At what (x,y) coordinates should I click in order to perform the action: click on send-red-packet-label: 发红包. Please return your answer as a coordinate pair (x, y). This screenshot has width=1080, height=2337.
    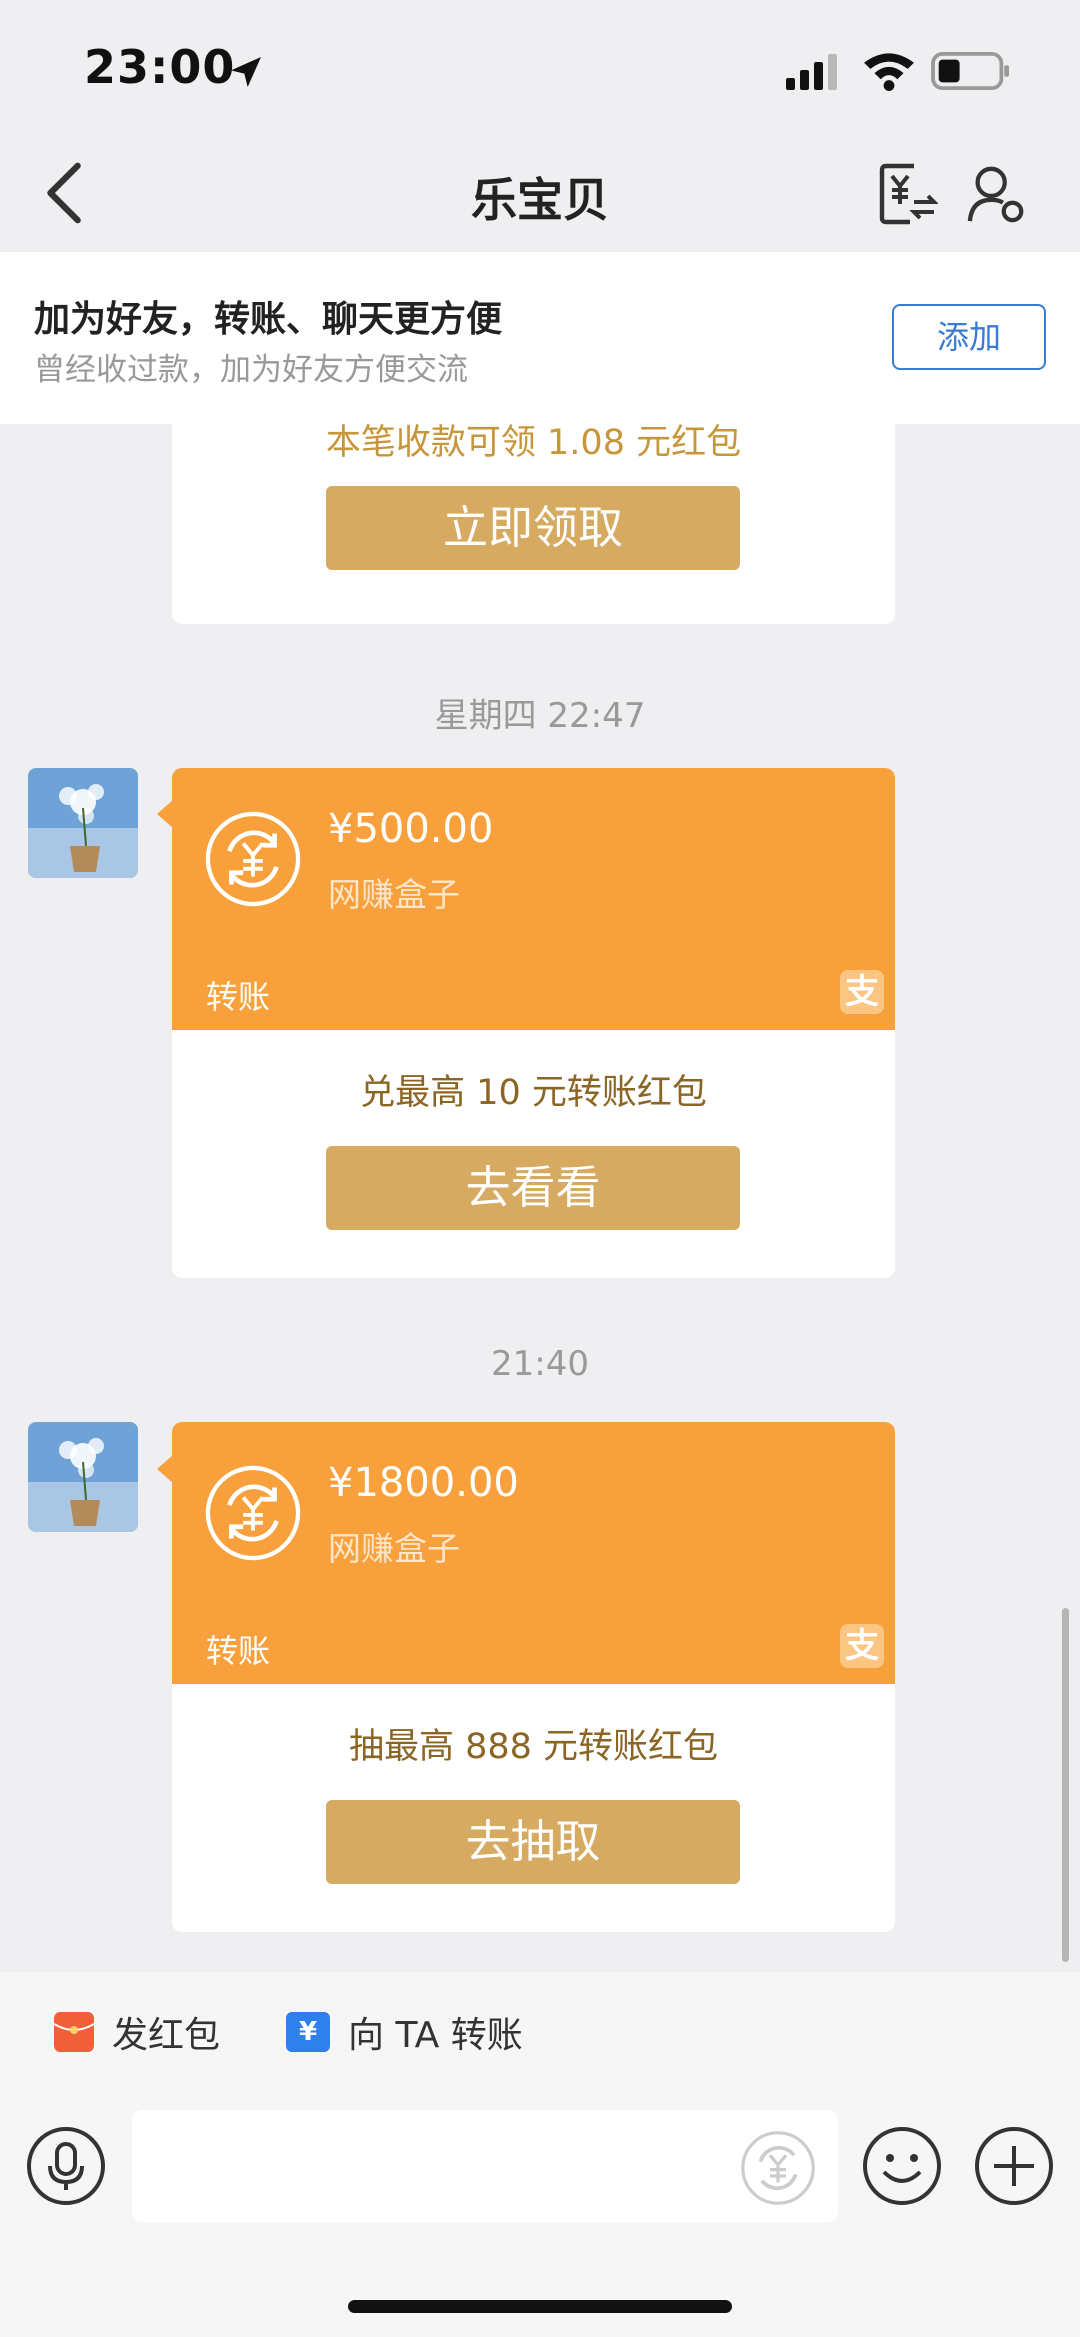
    Looking at the image, I should click on (166, 2035).